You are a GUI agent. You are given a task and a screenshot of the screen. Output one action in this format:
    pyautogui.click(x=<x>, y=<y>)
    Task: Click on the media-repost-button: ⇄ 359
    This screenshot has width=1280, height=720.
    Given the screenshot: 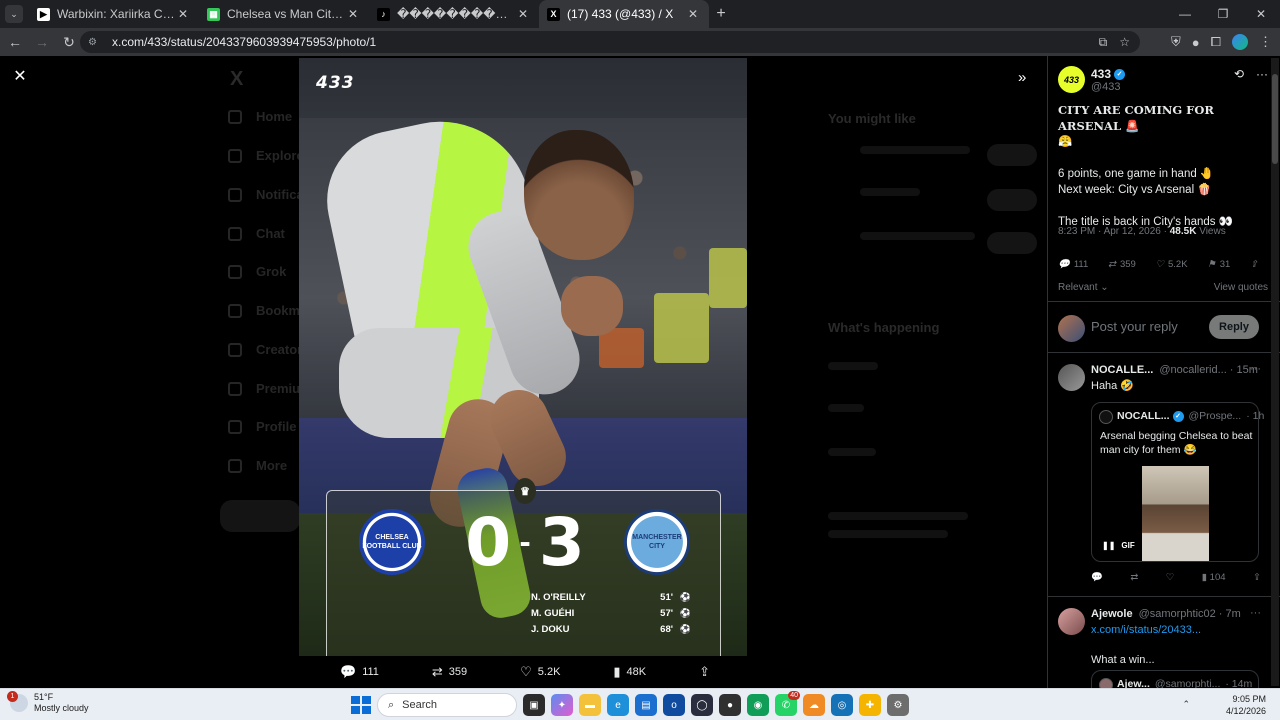 What is the action you would take?
    pyautogui.click(x=449, y=672)
    